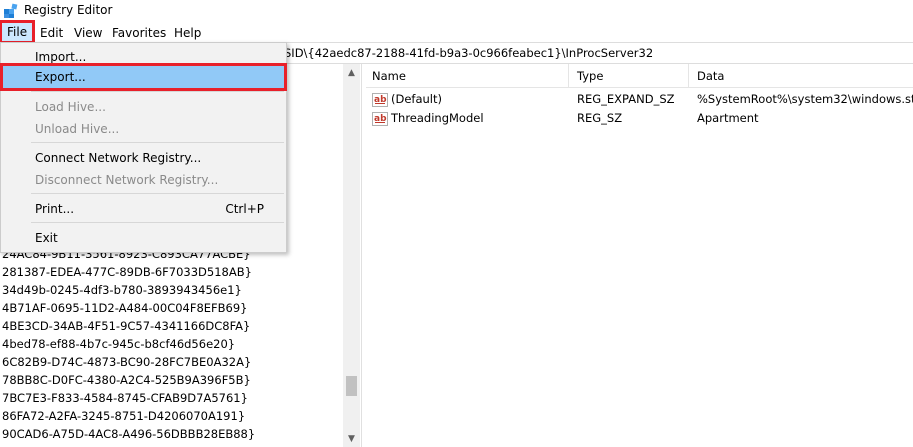  I want to click on value-name-cell: ab ThreadingModel, so click(428, 118).